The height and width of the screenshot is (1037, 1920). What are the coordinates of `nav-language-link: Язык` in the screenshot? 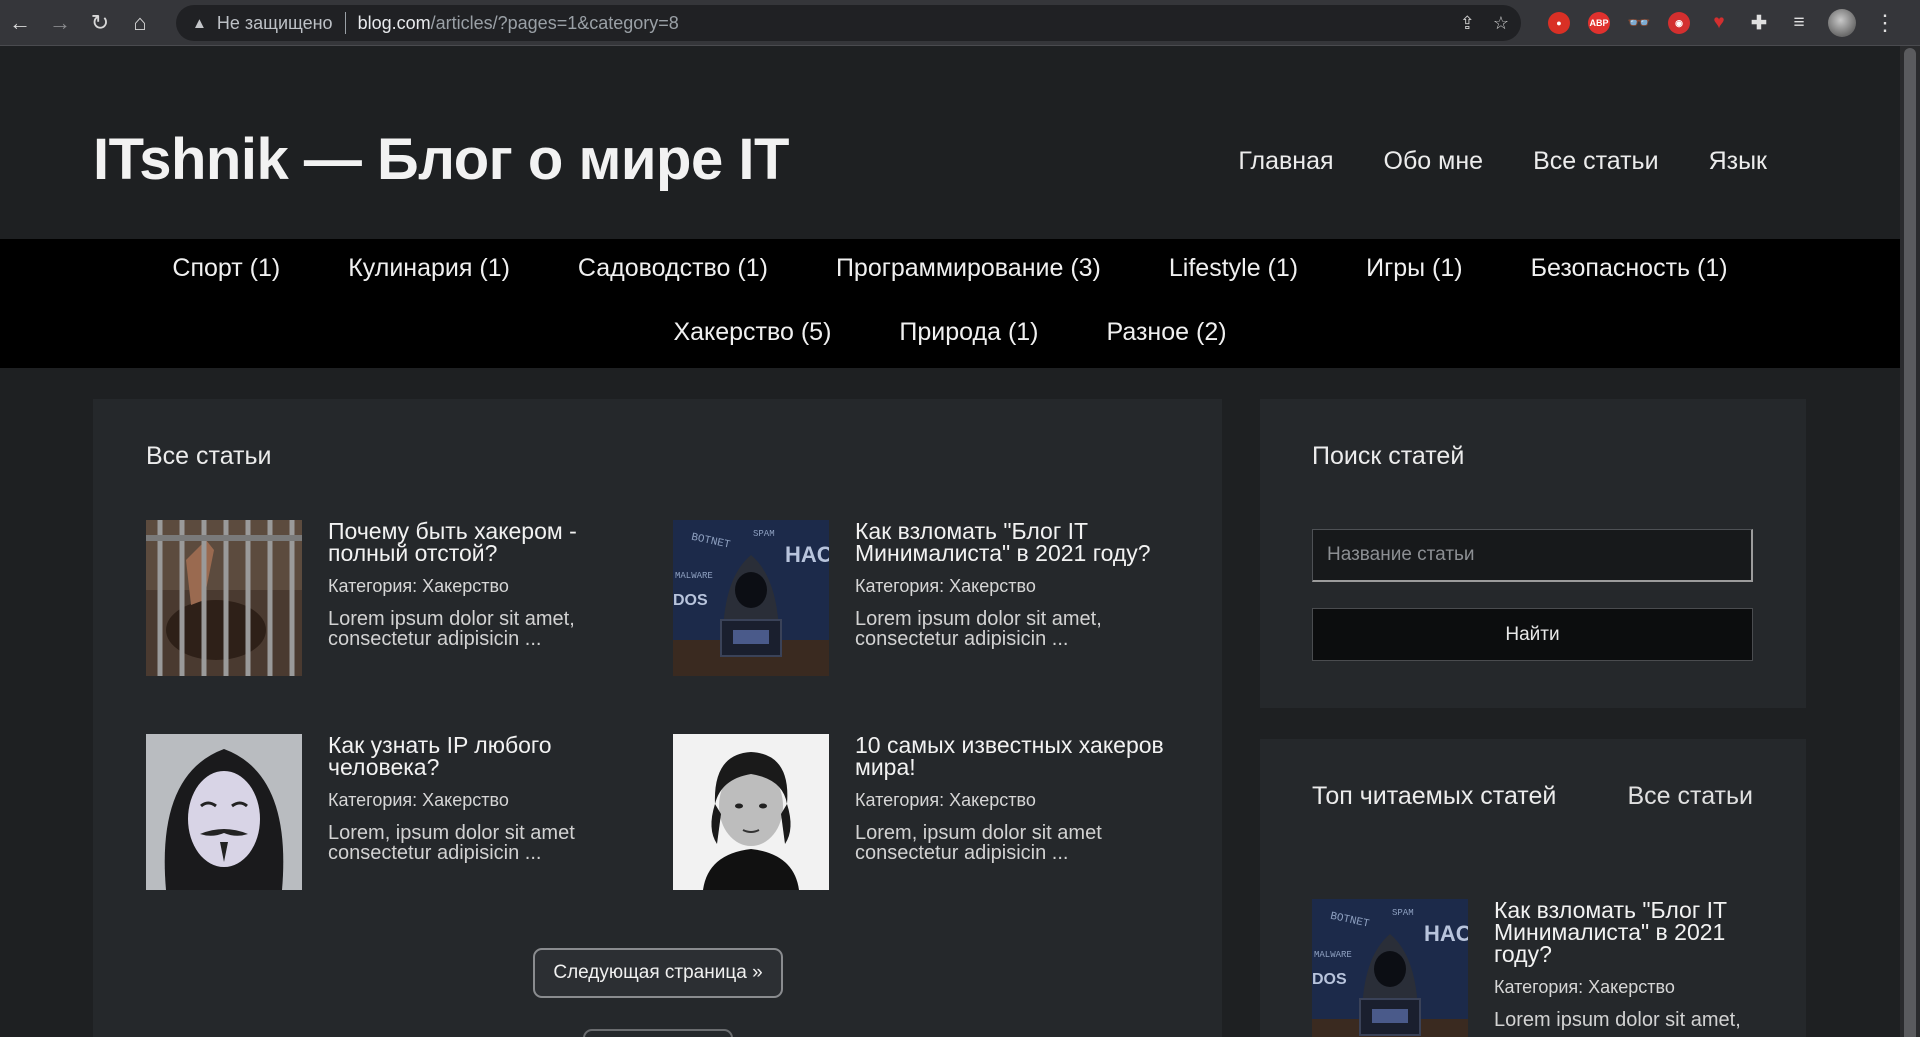 It's located at (1738, 161).